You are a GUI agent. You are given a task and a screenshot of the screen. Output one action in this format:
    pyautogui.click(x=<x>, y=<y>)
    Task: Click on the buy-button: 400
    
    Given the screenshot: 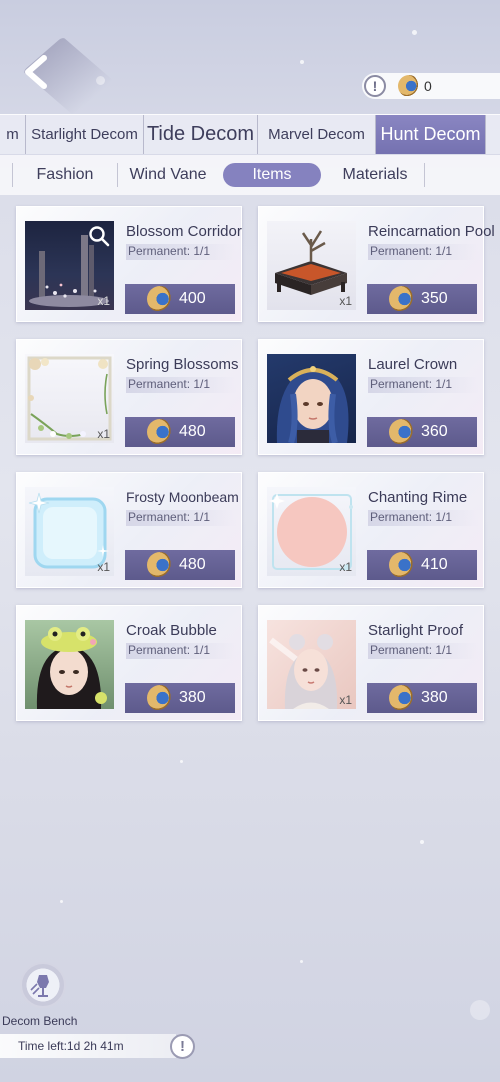 What is the action you would take?
    pyautogui.click(x=180, y=299)
    